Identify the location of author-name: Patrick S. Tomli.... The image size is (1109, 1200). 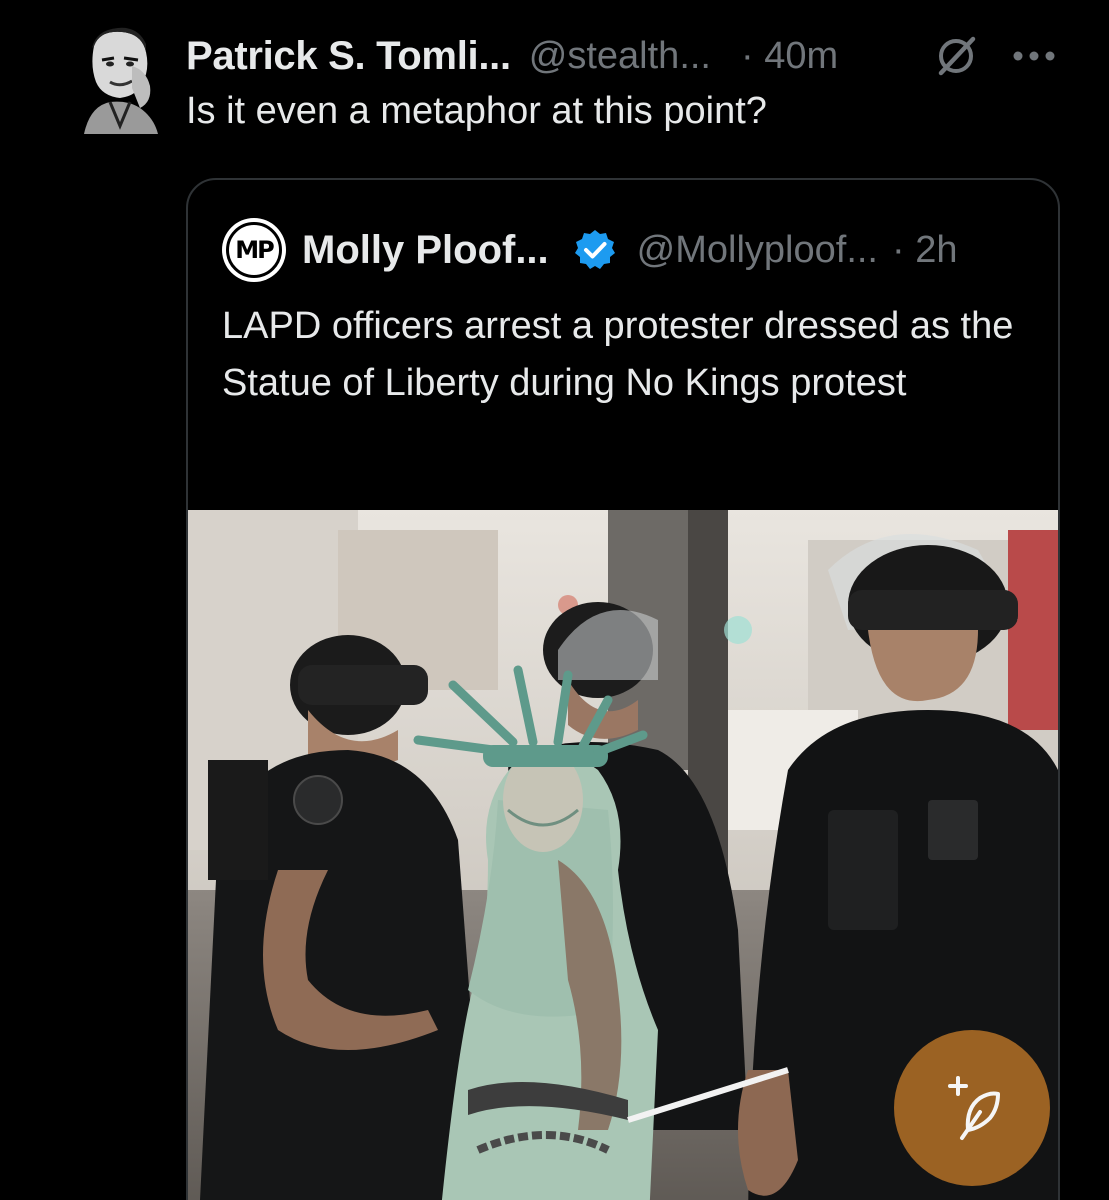
(348, 56).